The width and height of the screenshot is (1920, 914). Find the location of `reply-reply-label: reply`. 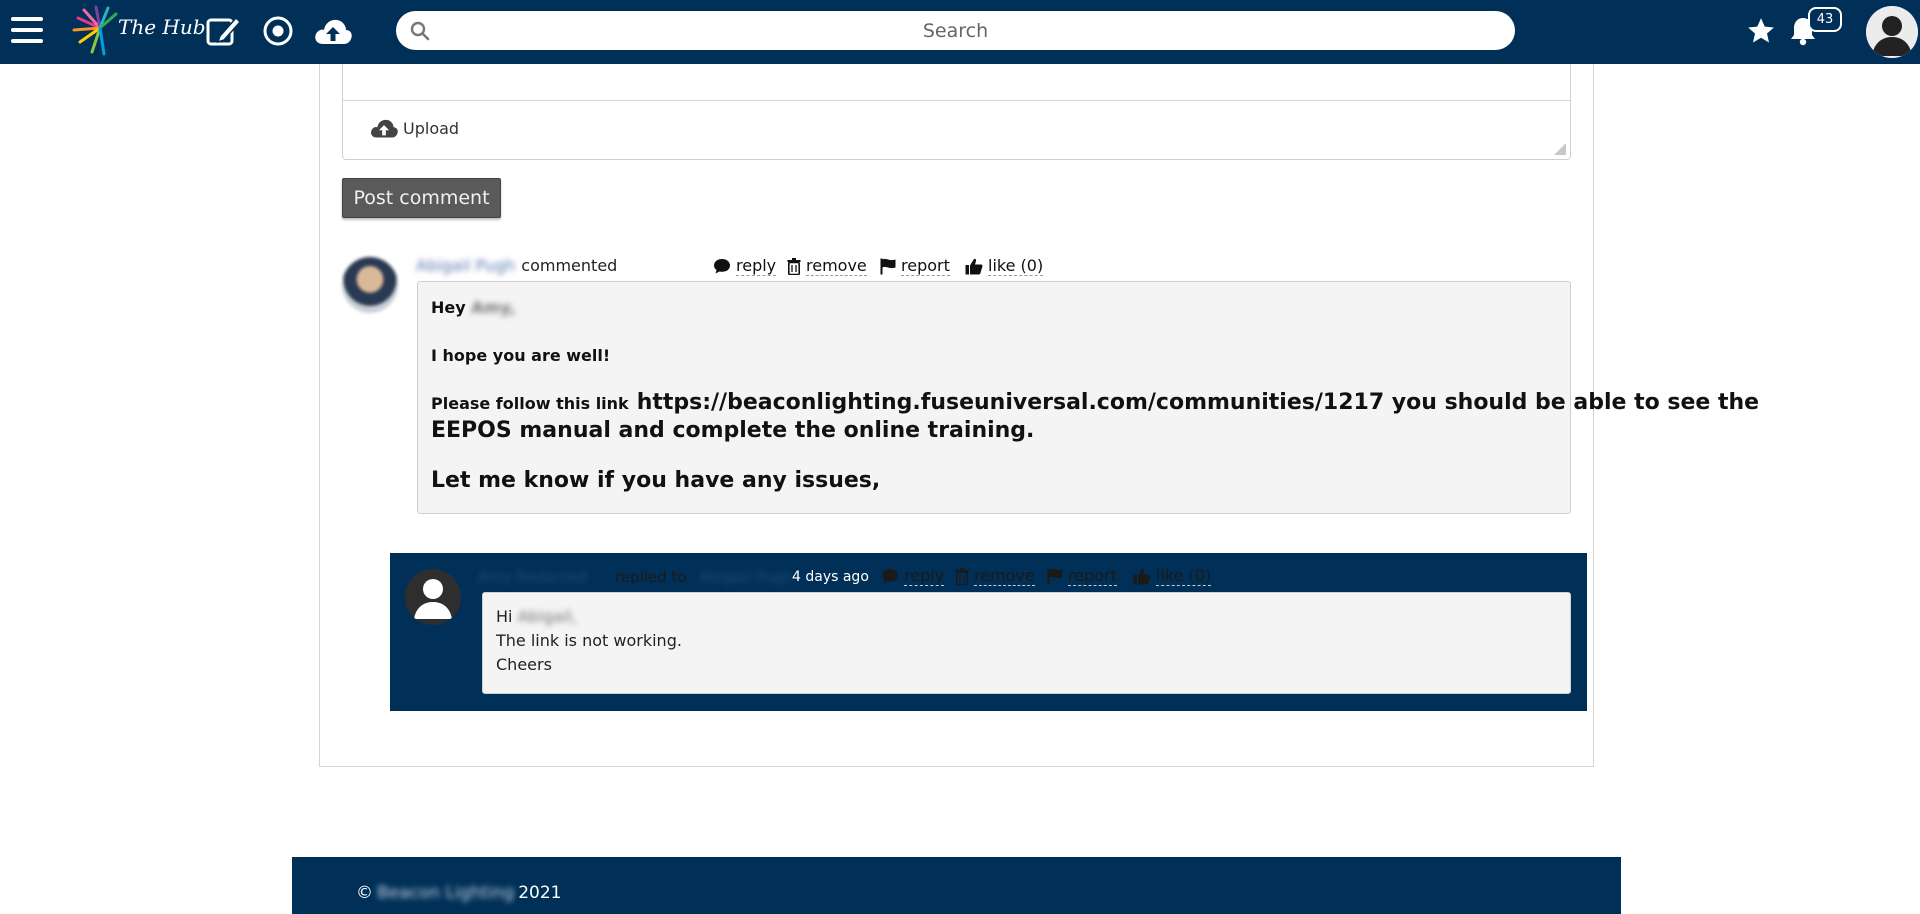

reply-reply-label: reply is located at coordinates (924, 576).